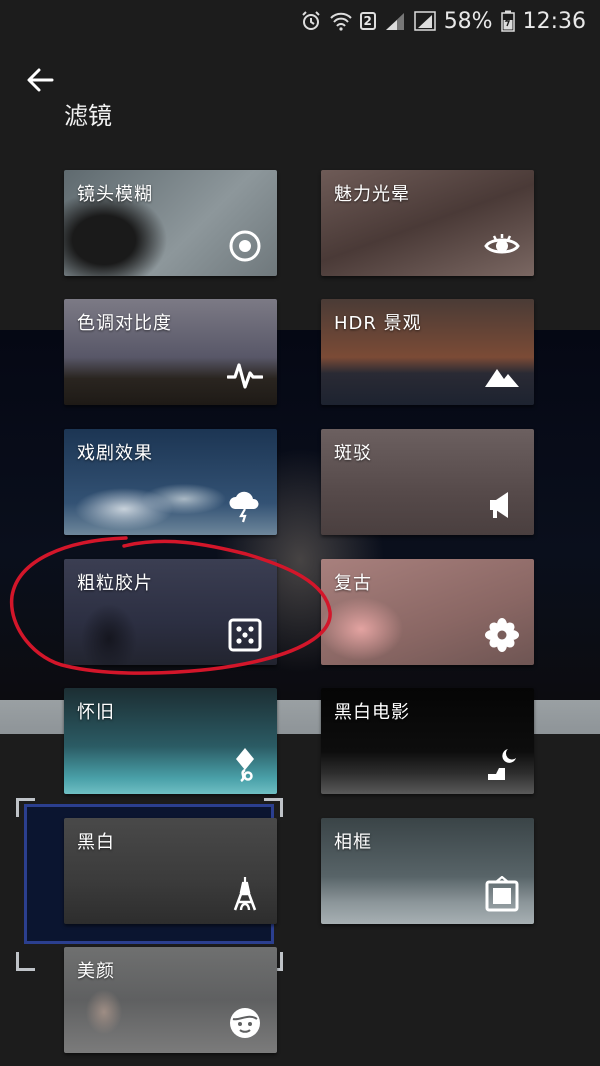 This screenshot has height=1066, width=600. I want to click on filter-label: 复古, so click(353, 583).